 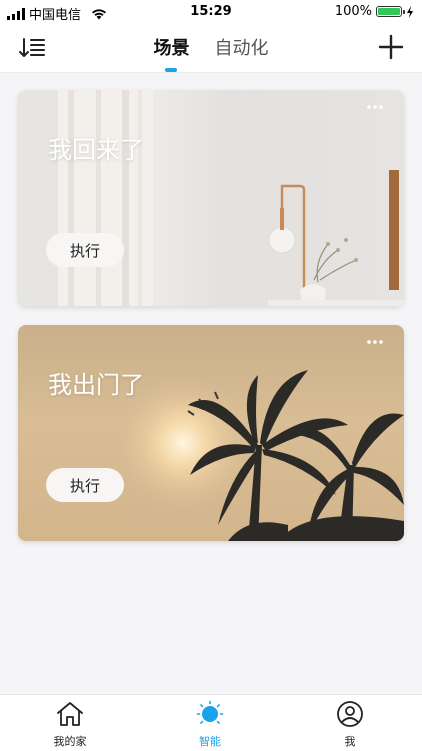 I want to click on charging-bolt-icon, so click(x=410, y=11).